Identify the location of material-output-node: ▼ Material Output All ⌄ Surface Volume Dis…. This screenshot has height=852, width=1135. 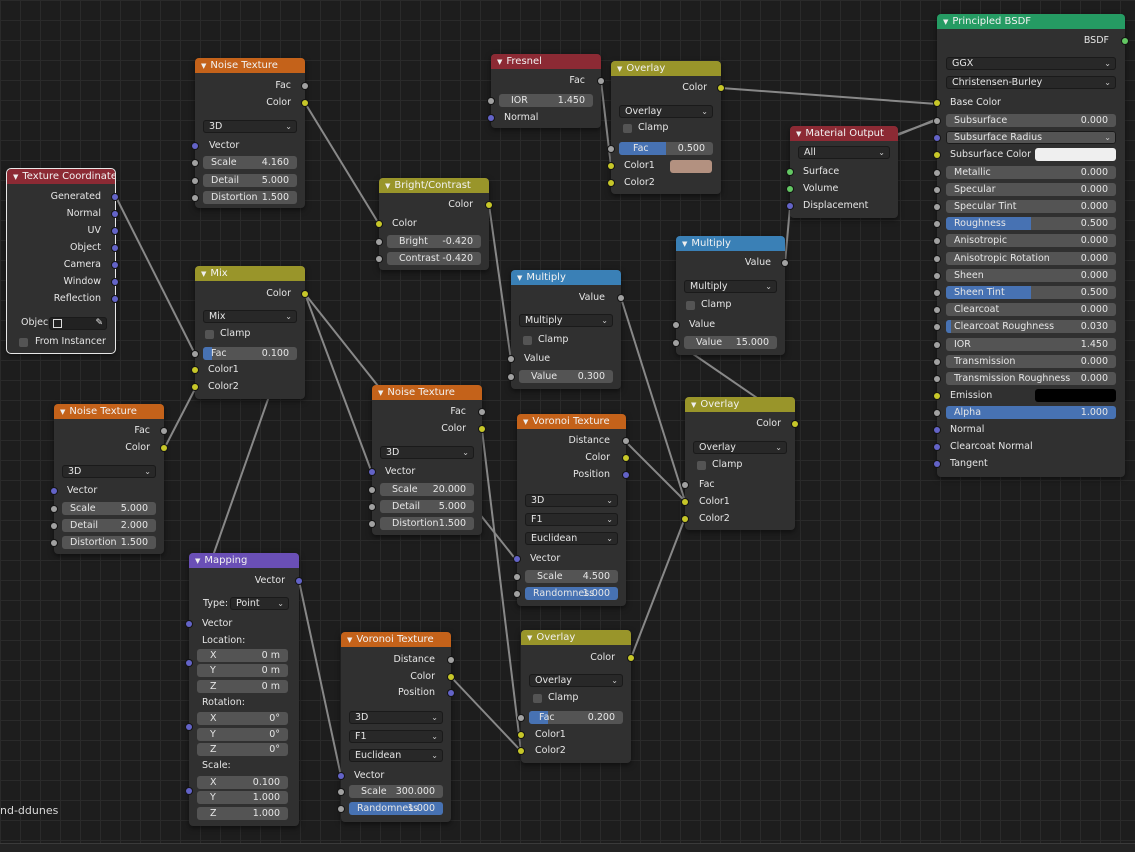
(842, 172).